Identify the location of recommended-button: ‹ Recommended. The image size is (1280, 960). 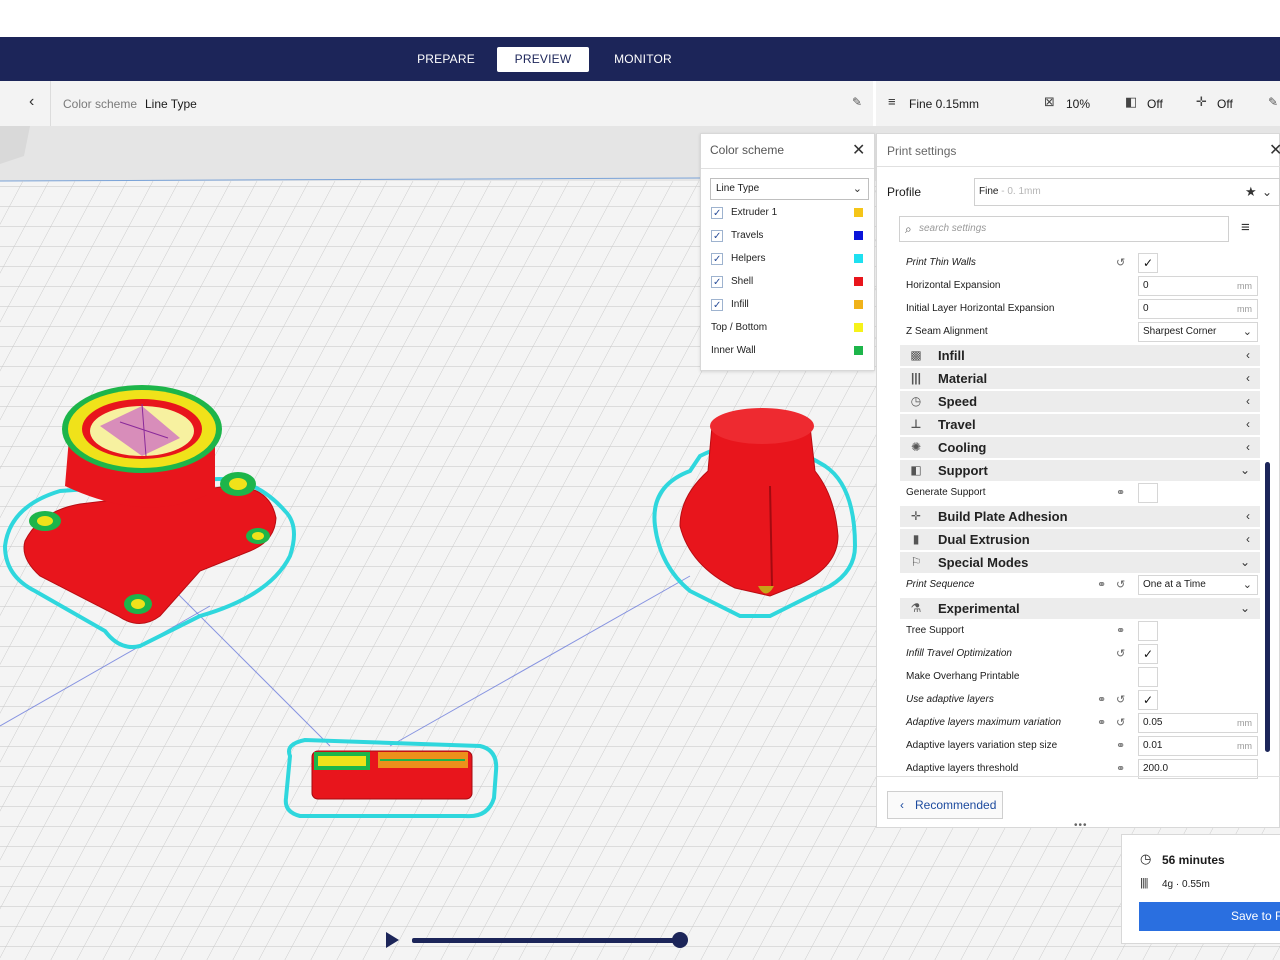
(945, 805).